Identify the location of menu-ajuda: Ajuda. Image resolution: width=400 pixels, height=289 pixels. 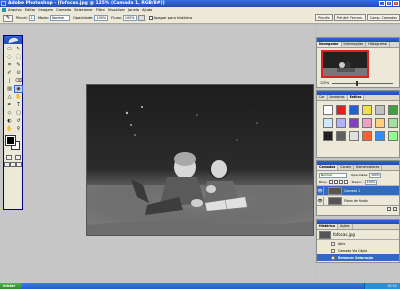
(147, 10).